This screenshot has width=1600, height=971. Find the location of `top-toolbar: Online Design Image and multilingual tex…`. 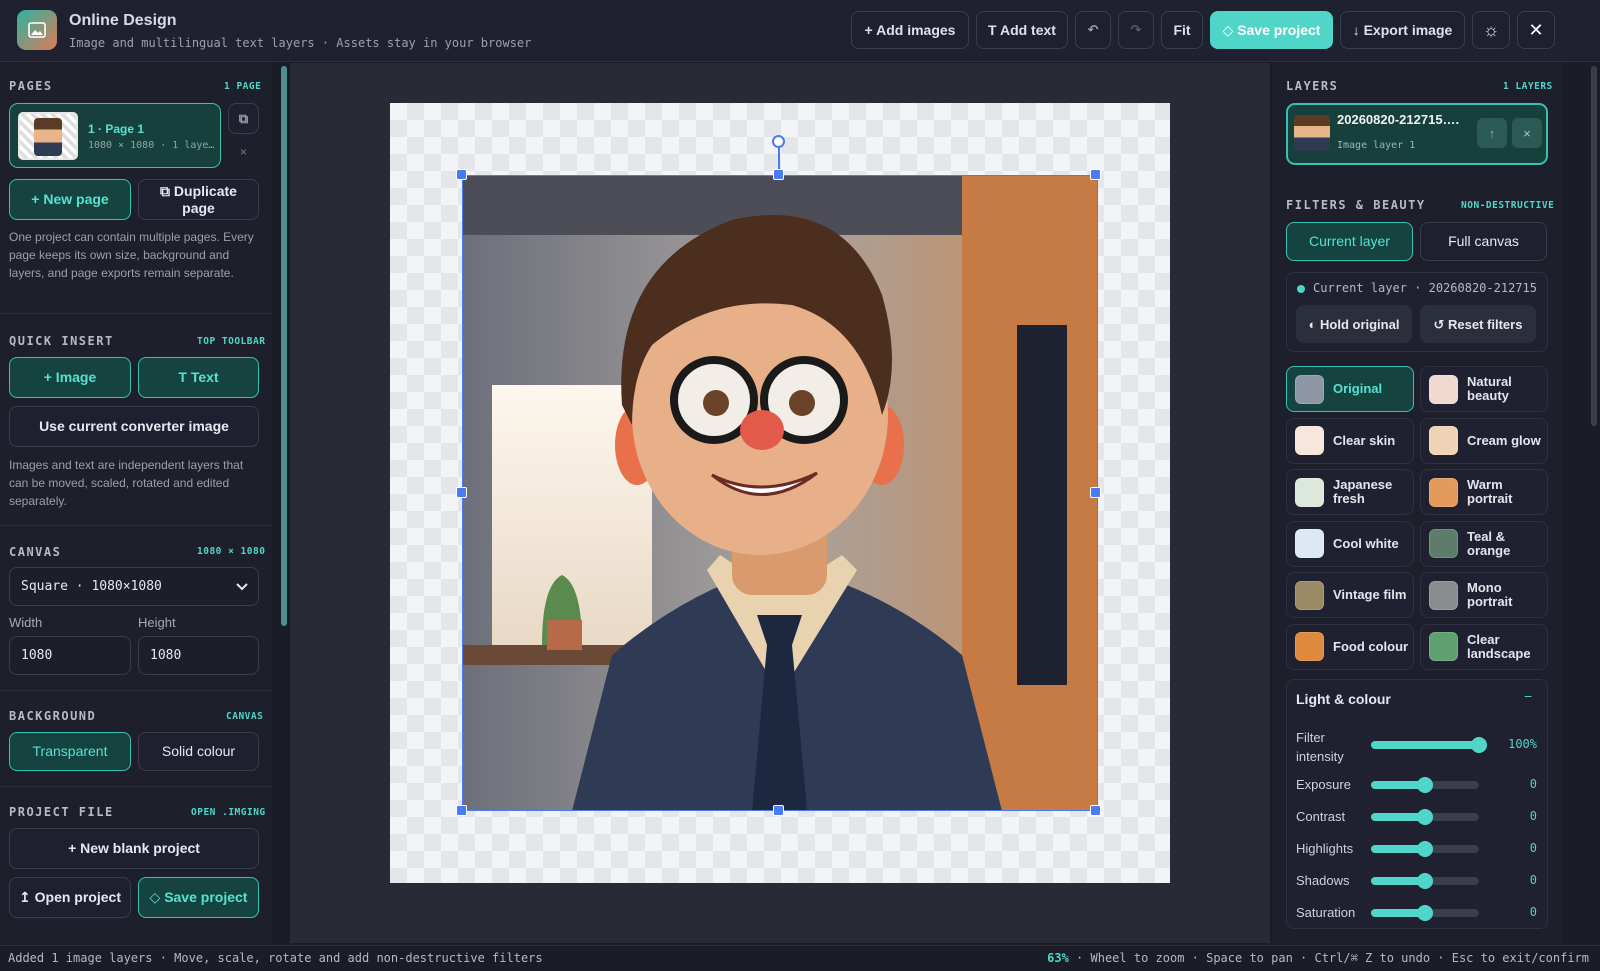

top-toolbar: Online Design Image and multilingual tex… is located at coordinates (800, 31).